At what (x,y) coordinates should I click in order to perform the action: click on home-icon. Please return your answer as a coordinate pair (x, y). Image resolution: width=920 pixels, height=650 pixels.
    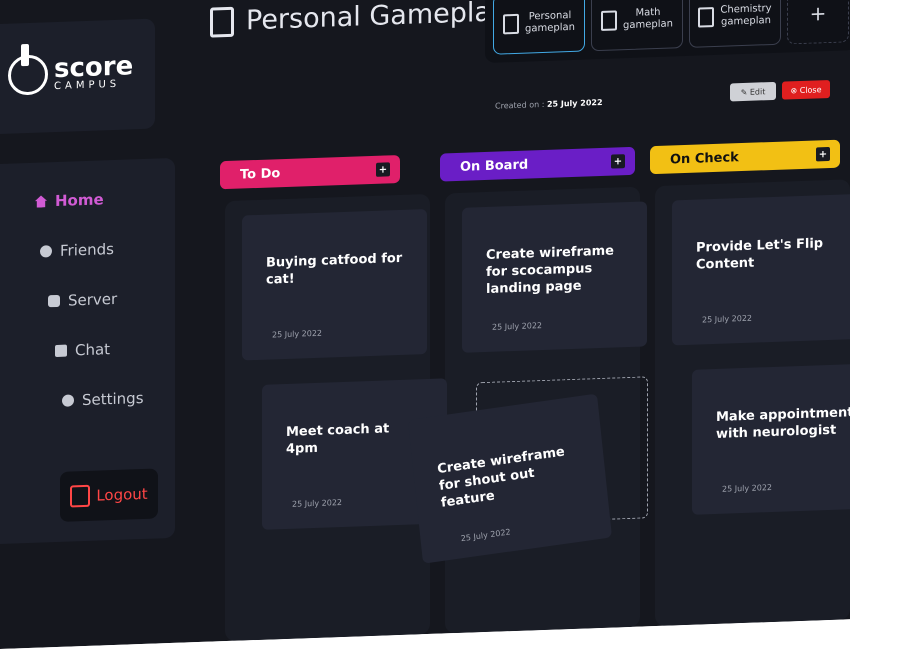
    Looking at the image, I should click on (41, 201).